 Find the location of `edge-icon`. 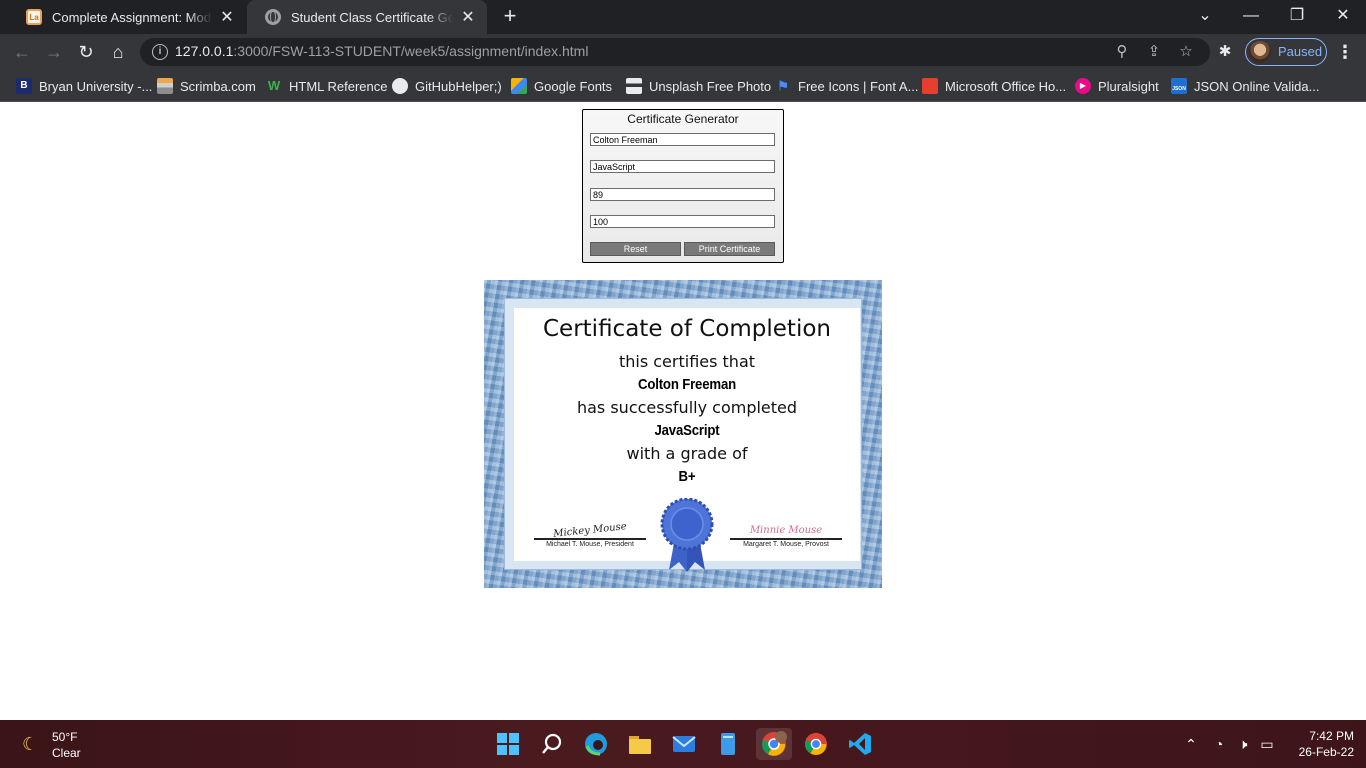

edge-icon is located at coordinates (596, 744).